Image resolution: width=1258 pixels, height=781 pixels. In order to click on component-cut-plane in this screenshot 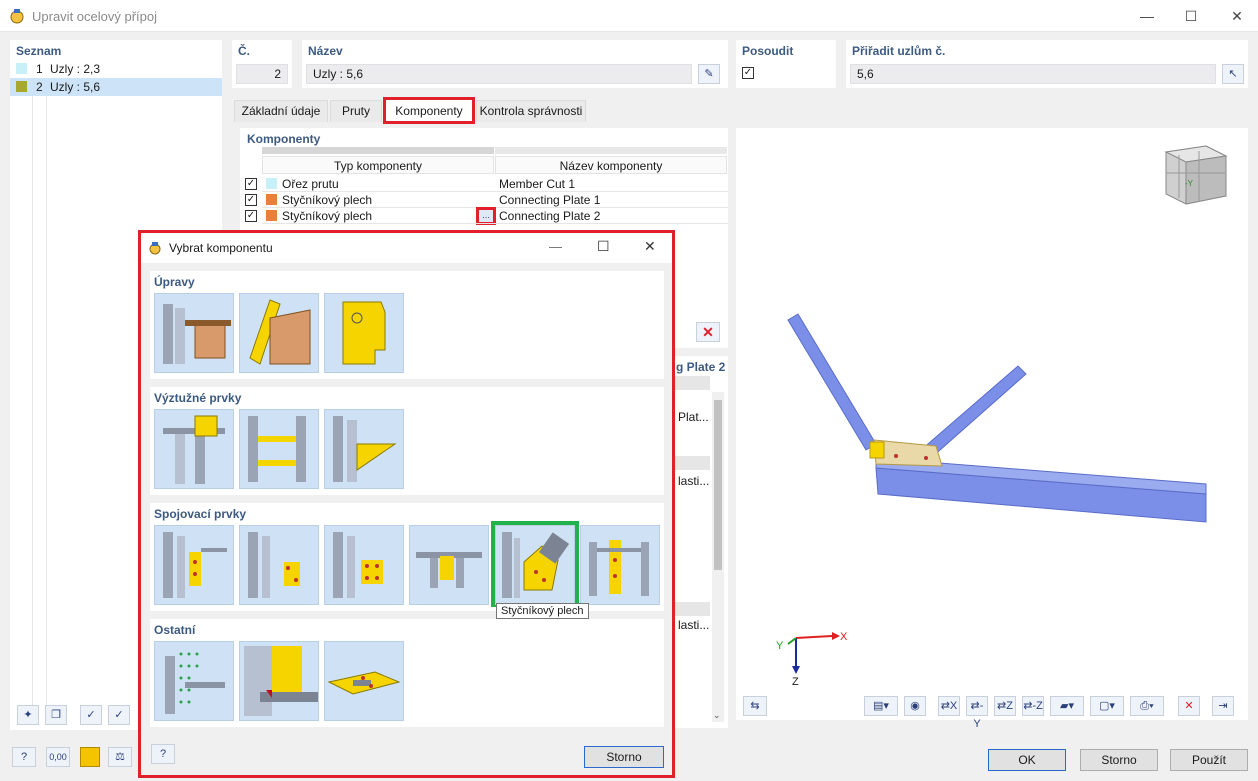, I will do `click(279, 333)`.